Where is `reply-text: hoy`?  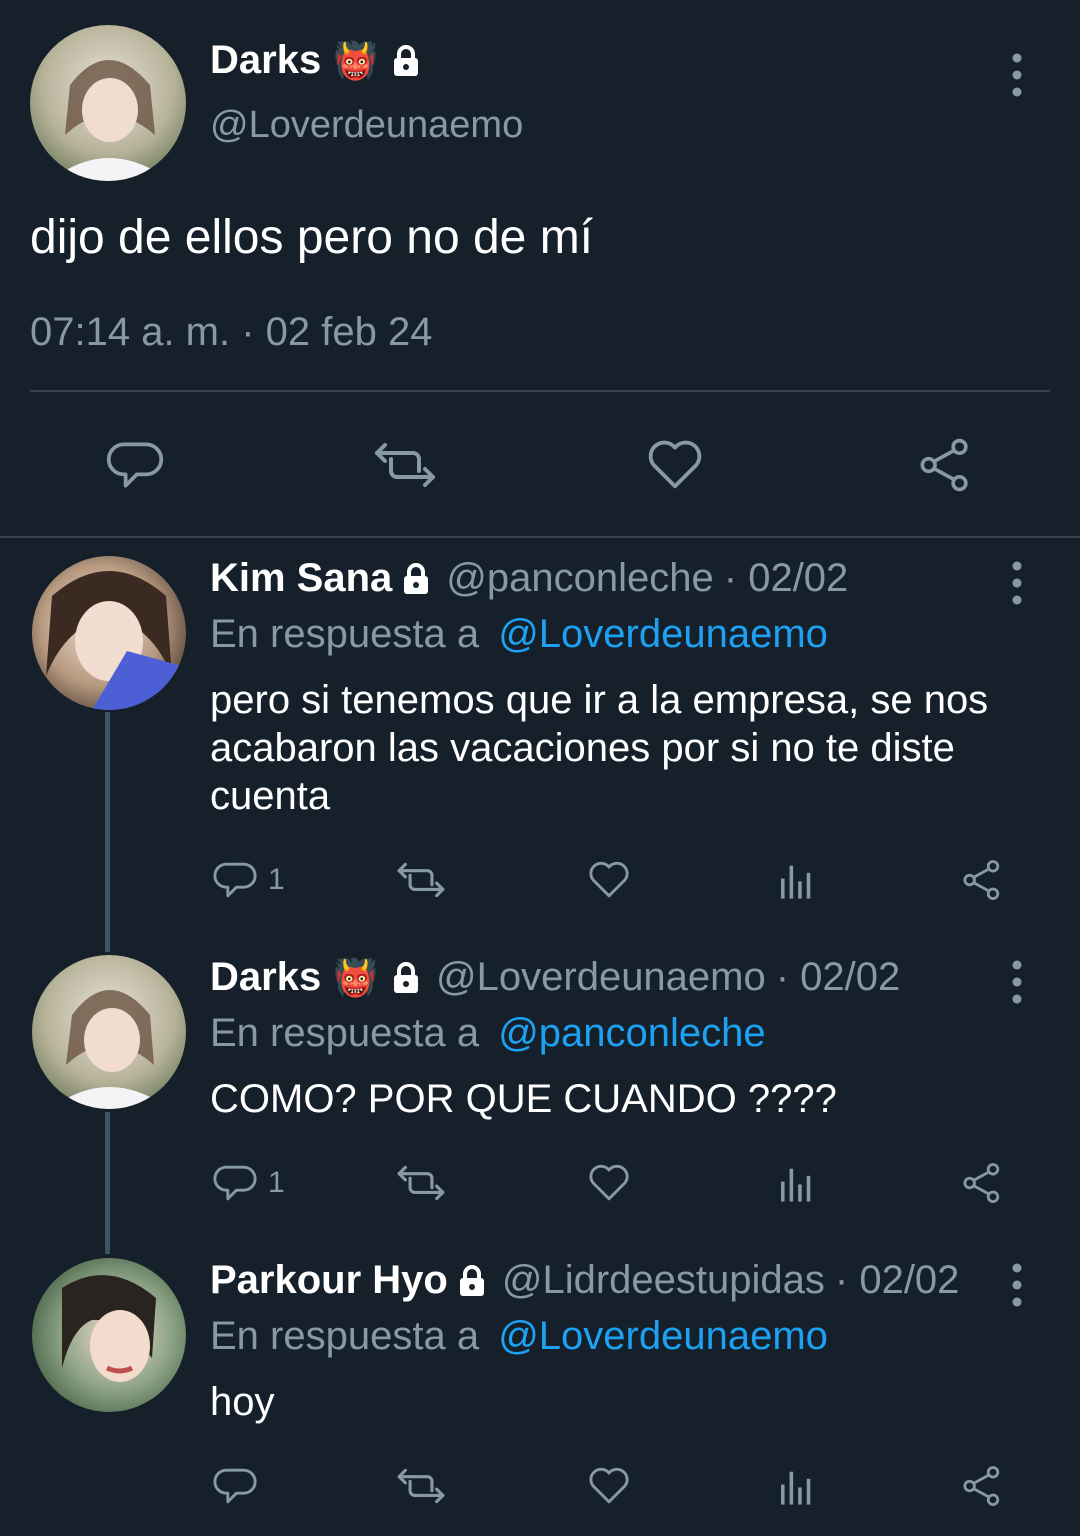 reply-text: hoy is located at coordinates (242, 1402).